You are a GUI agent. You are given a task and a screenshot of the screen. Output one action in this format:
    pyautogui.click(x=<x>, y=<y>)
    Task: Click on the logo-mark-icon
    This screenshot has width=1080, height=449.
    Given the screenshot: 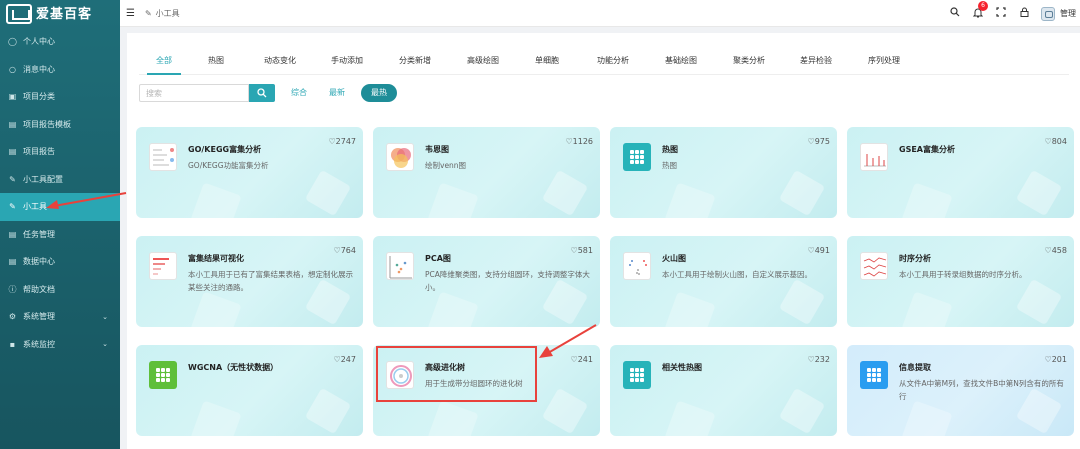 What is the action you would take?
    pyautogui.click(x=19, y=14)
    